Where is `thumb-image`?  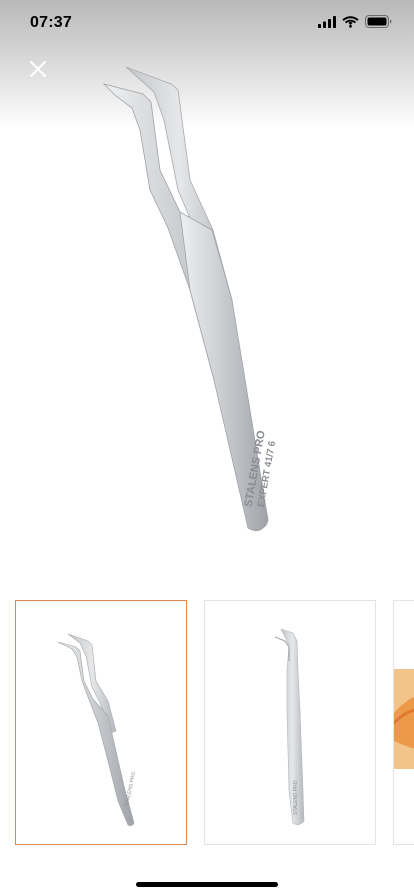 thumb-image is located at coordinates (404, 719).